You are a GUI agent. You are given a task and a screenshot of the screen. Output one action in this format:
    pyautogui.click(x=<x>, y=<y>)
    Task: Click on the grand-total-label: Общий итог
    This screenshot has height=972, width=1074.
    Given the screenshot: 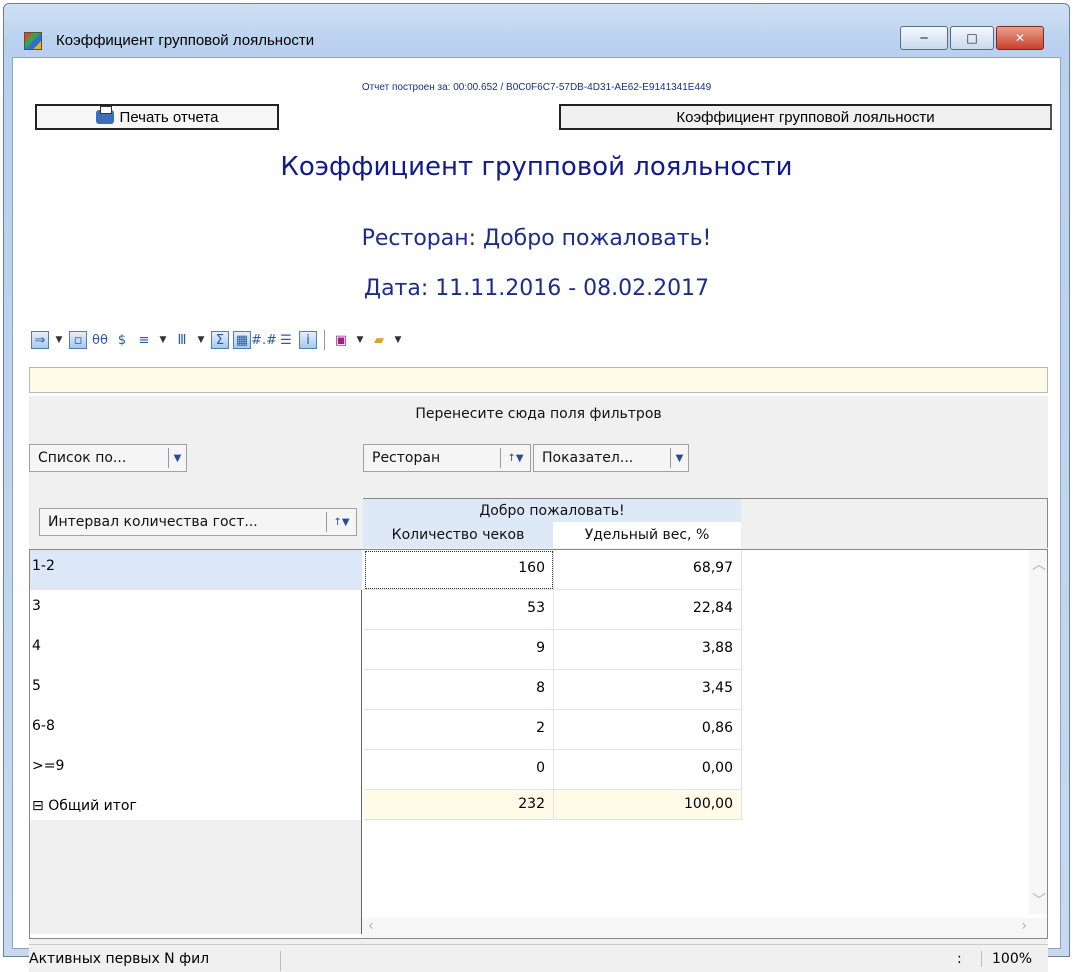 What is the action you would take?
    pyautogui.click(x=92, y=806)
    